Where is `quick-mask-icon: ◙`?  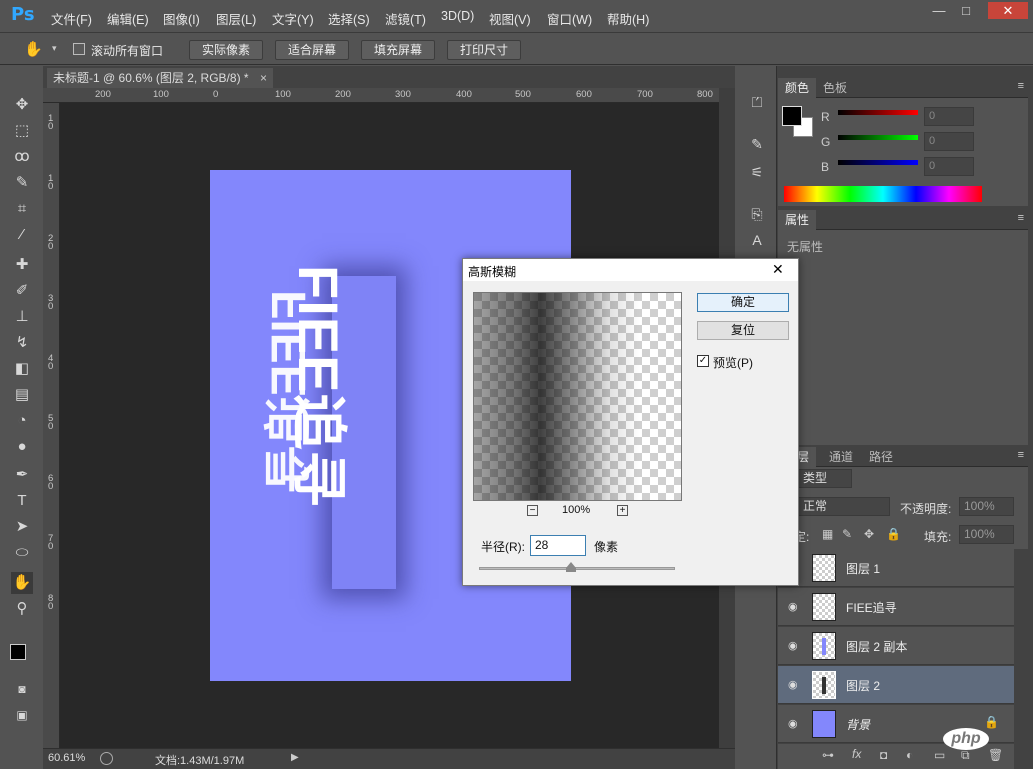
quick-mask-icon: ◙ is located at coordinates (22, 689).